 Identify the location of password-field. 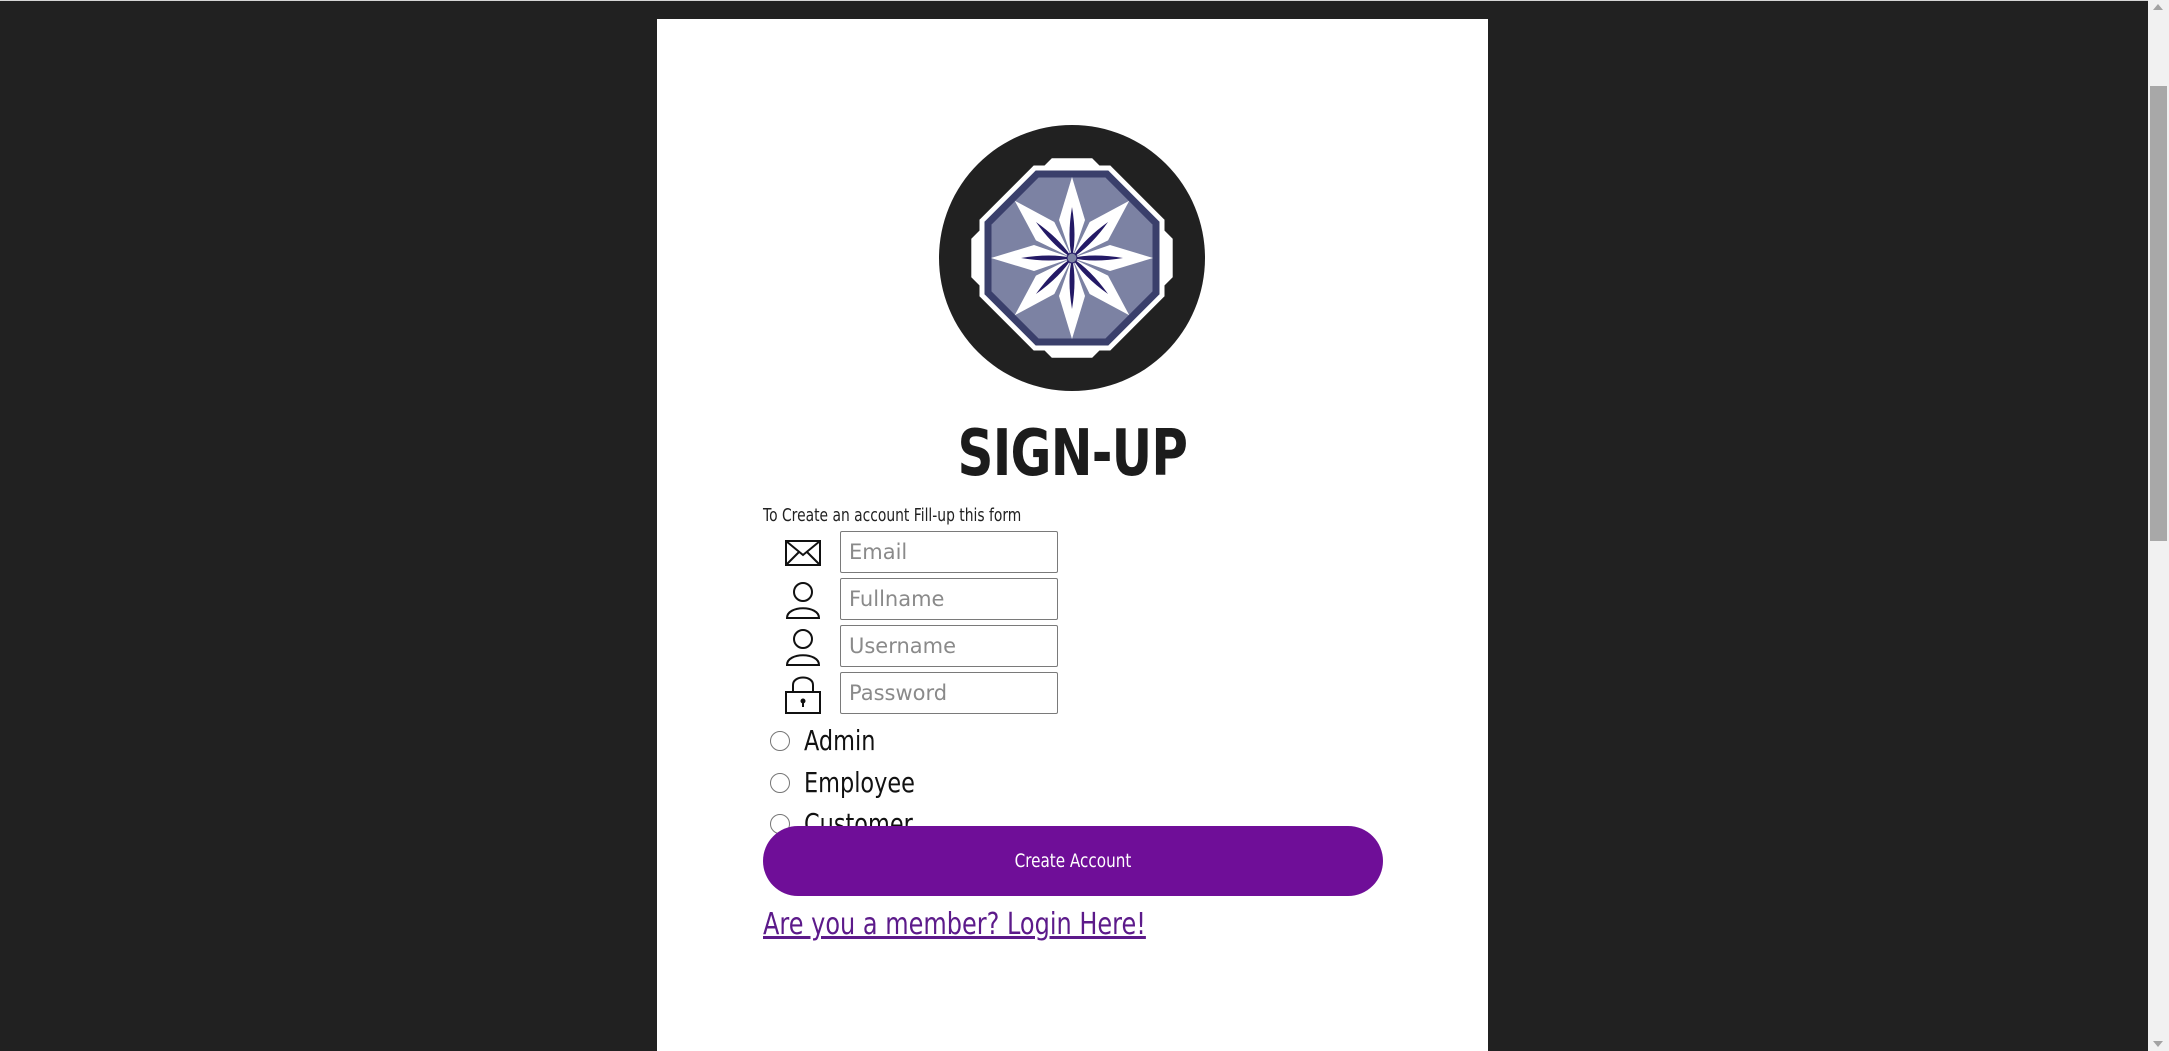
(949, 693).